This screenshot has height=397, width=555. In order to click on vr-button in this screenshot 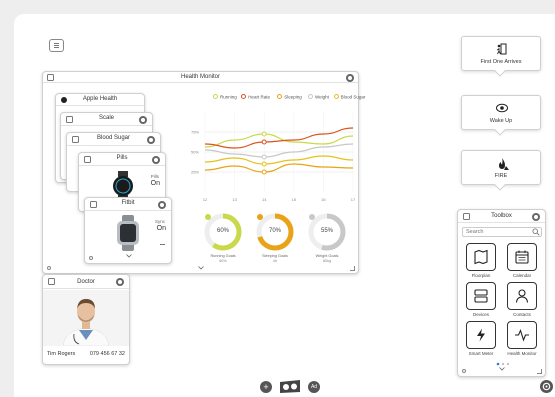, I will do `click(290, 386)`.